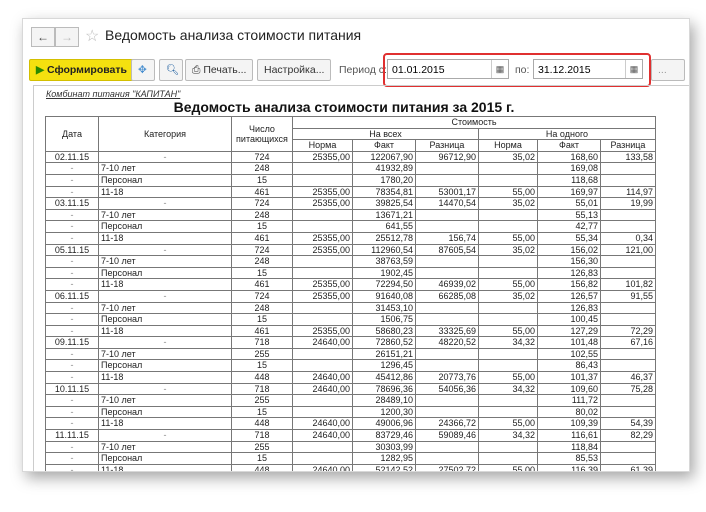 This screenshot has height=512, width=706. I want to click on cell-one-diff: 101,82, so click(628, 284).